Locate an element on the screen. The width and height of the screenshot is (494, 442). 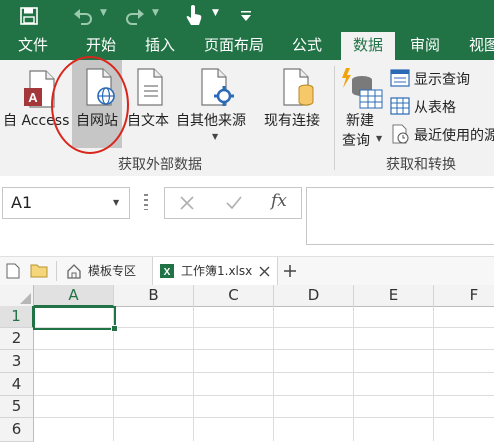
touch-mode-icon is located at coordinates (194, 15).